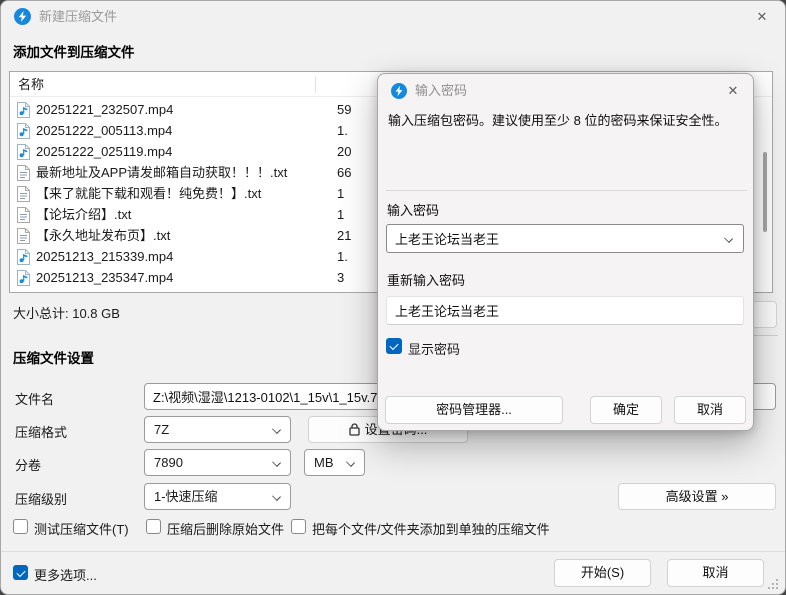 The image size is (786, 595). What do you see at coordinates (41, 499) in the screenshot?
I see `level-label: 压缩级别` at bounding box center [41, 499].